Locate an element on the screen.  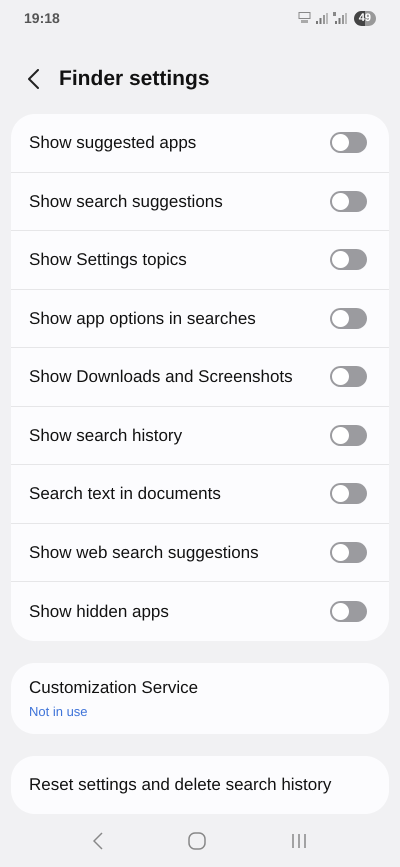
setting-label: Show search history is located at coordinates (105, 435).